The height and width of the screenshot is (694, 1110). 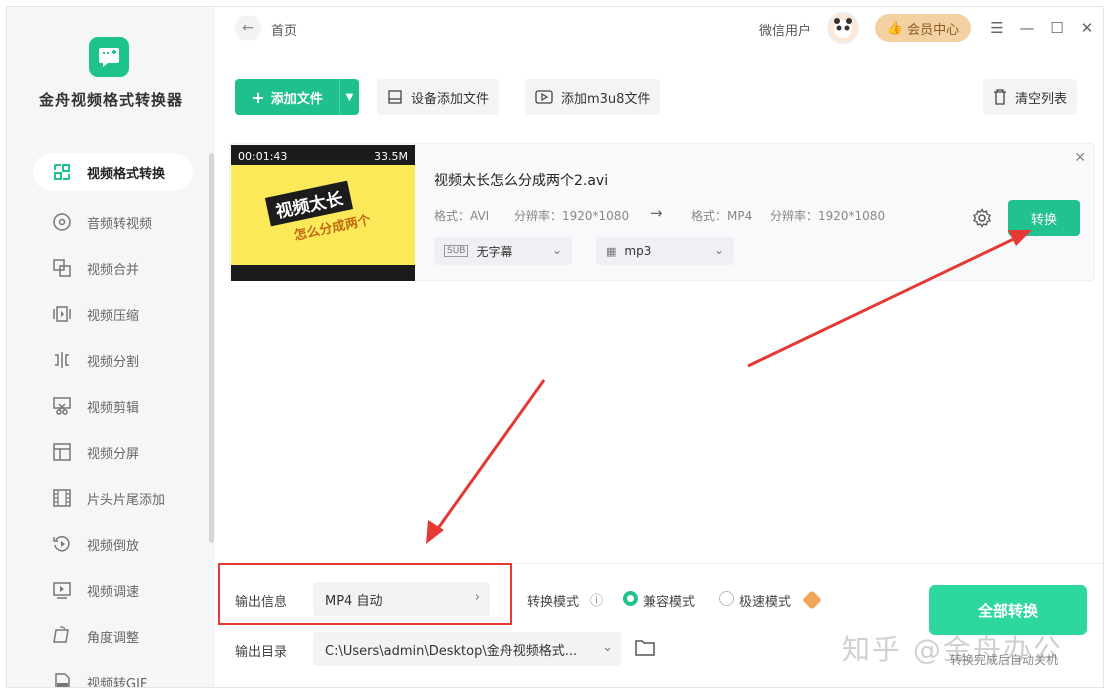 What do you see at coordinates (62, 360) in the screenshot?
I see `split-icon` at bounding box center [62, 360].